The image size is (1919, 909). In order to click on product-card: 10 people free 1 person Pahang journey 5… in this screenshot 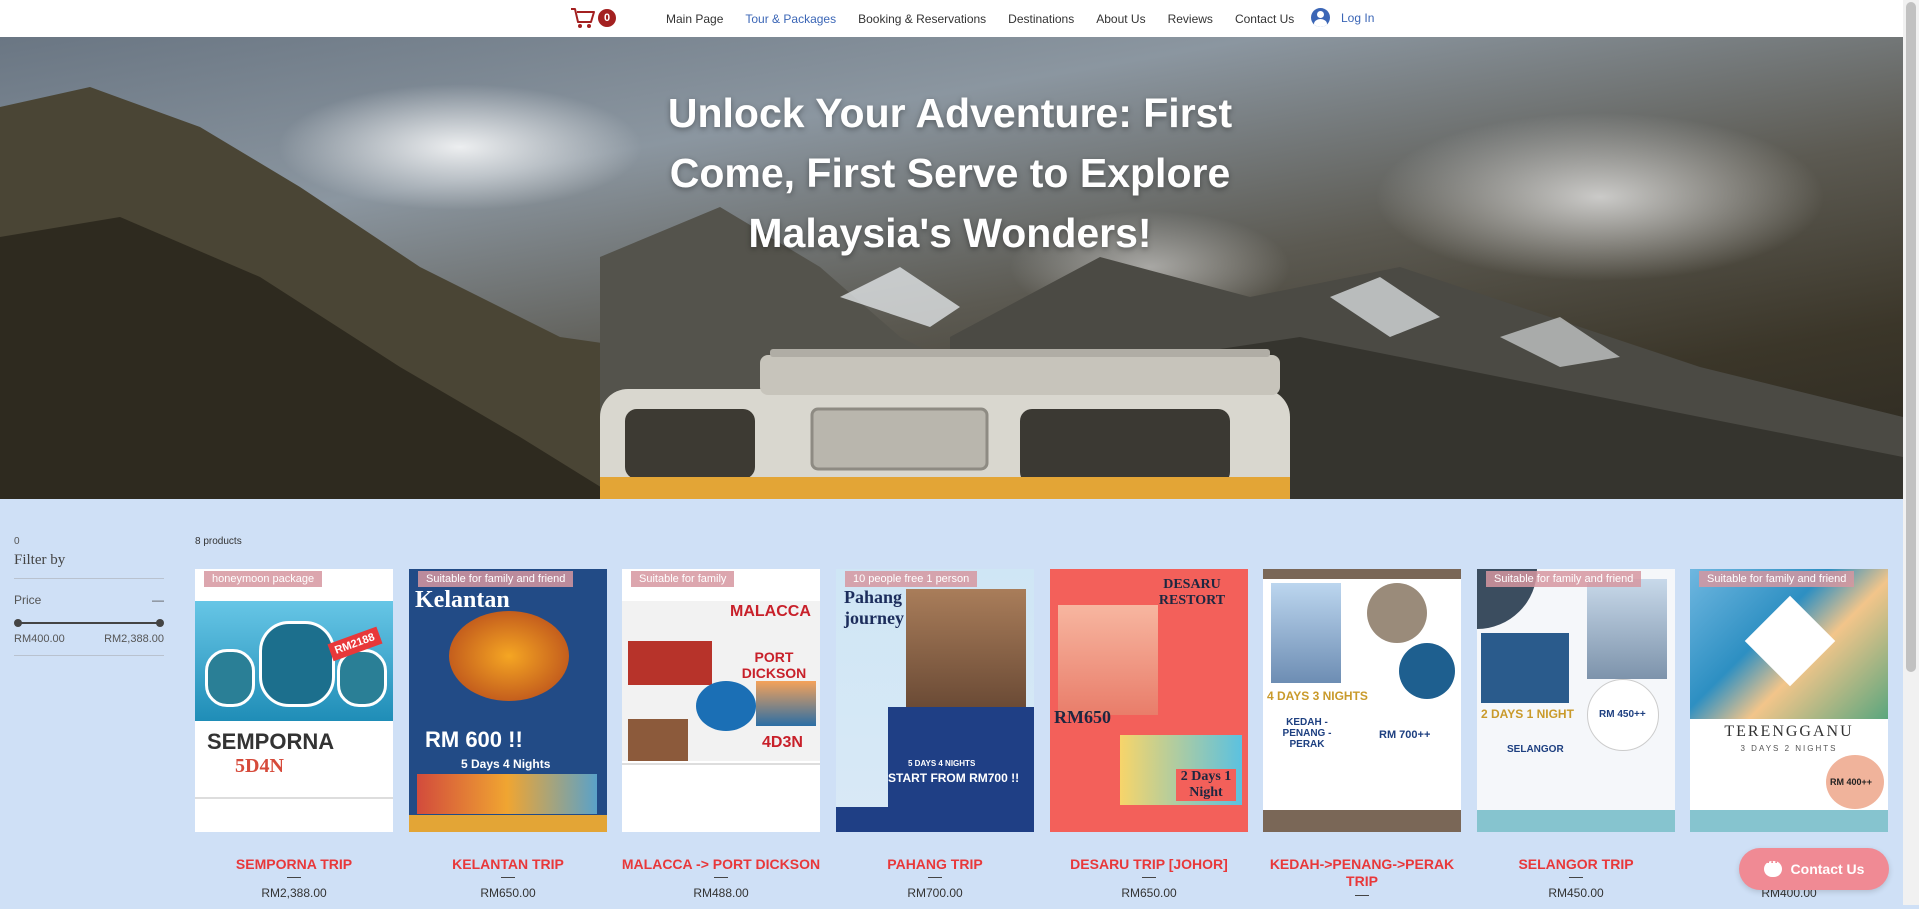, I will do `click(935, 739)`.